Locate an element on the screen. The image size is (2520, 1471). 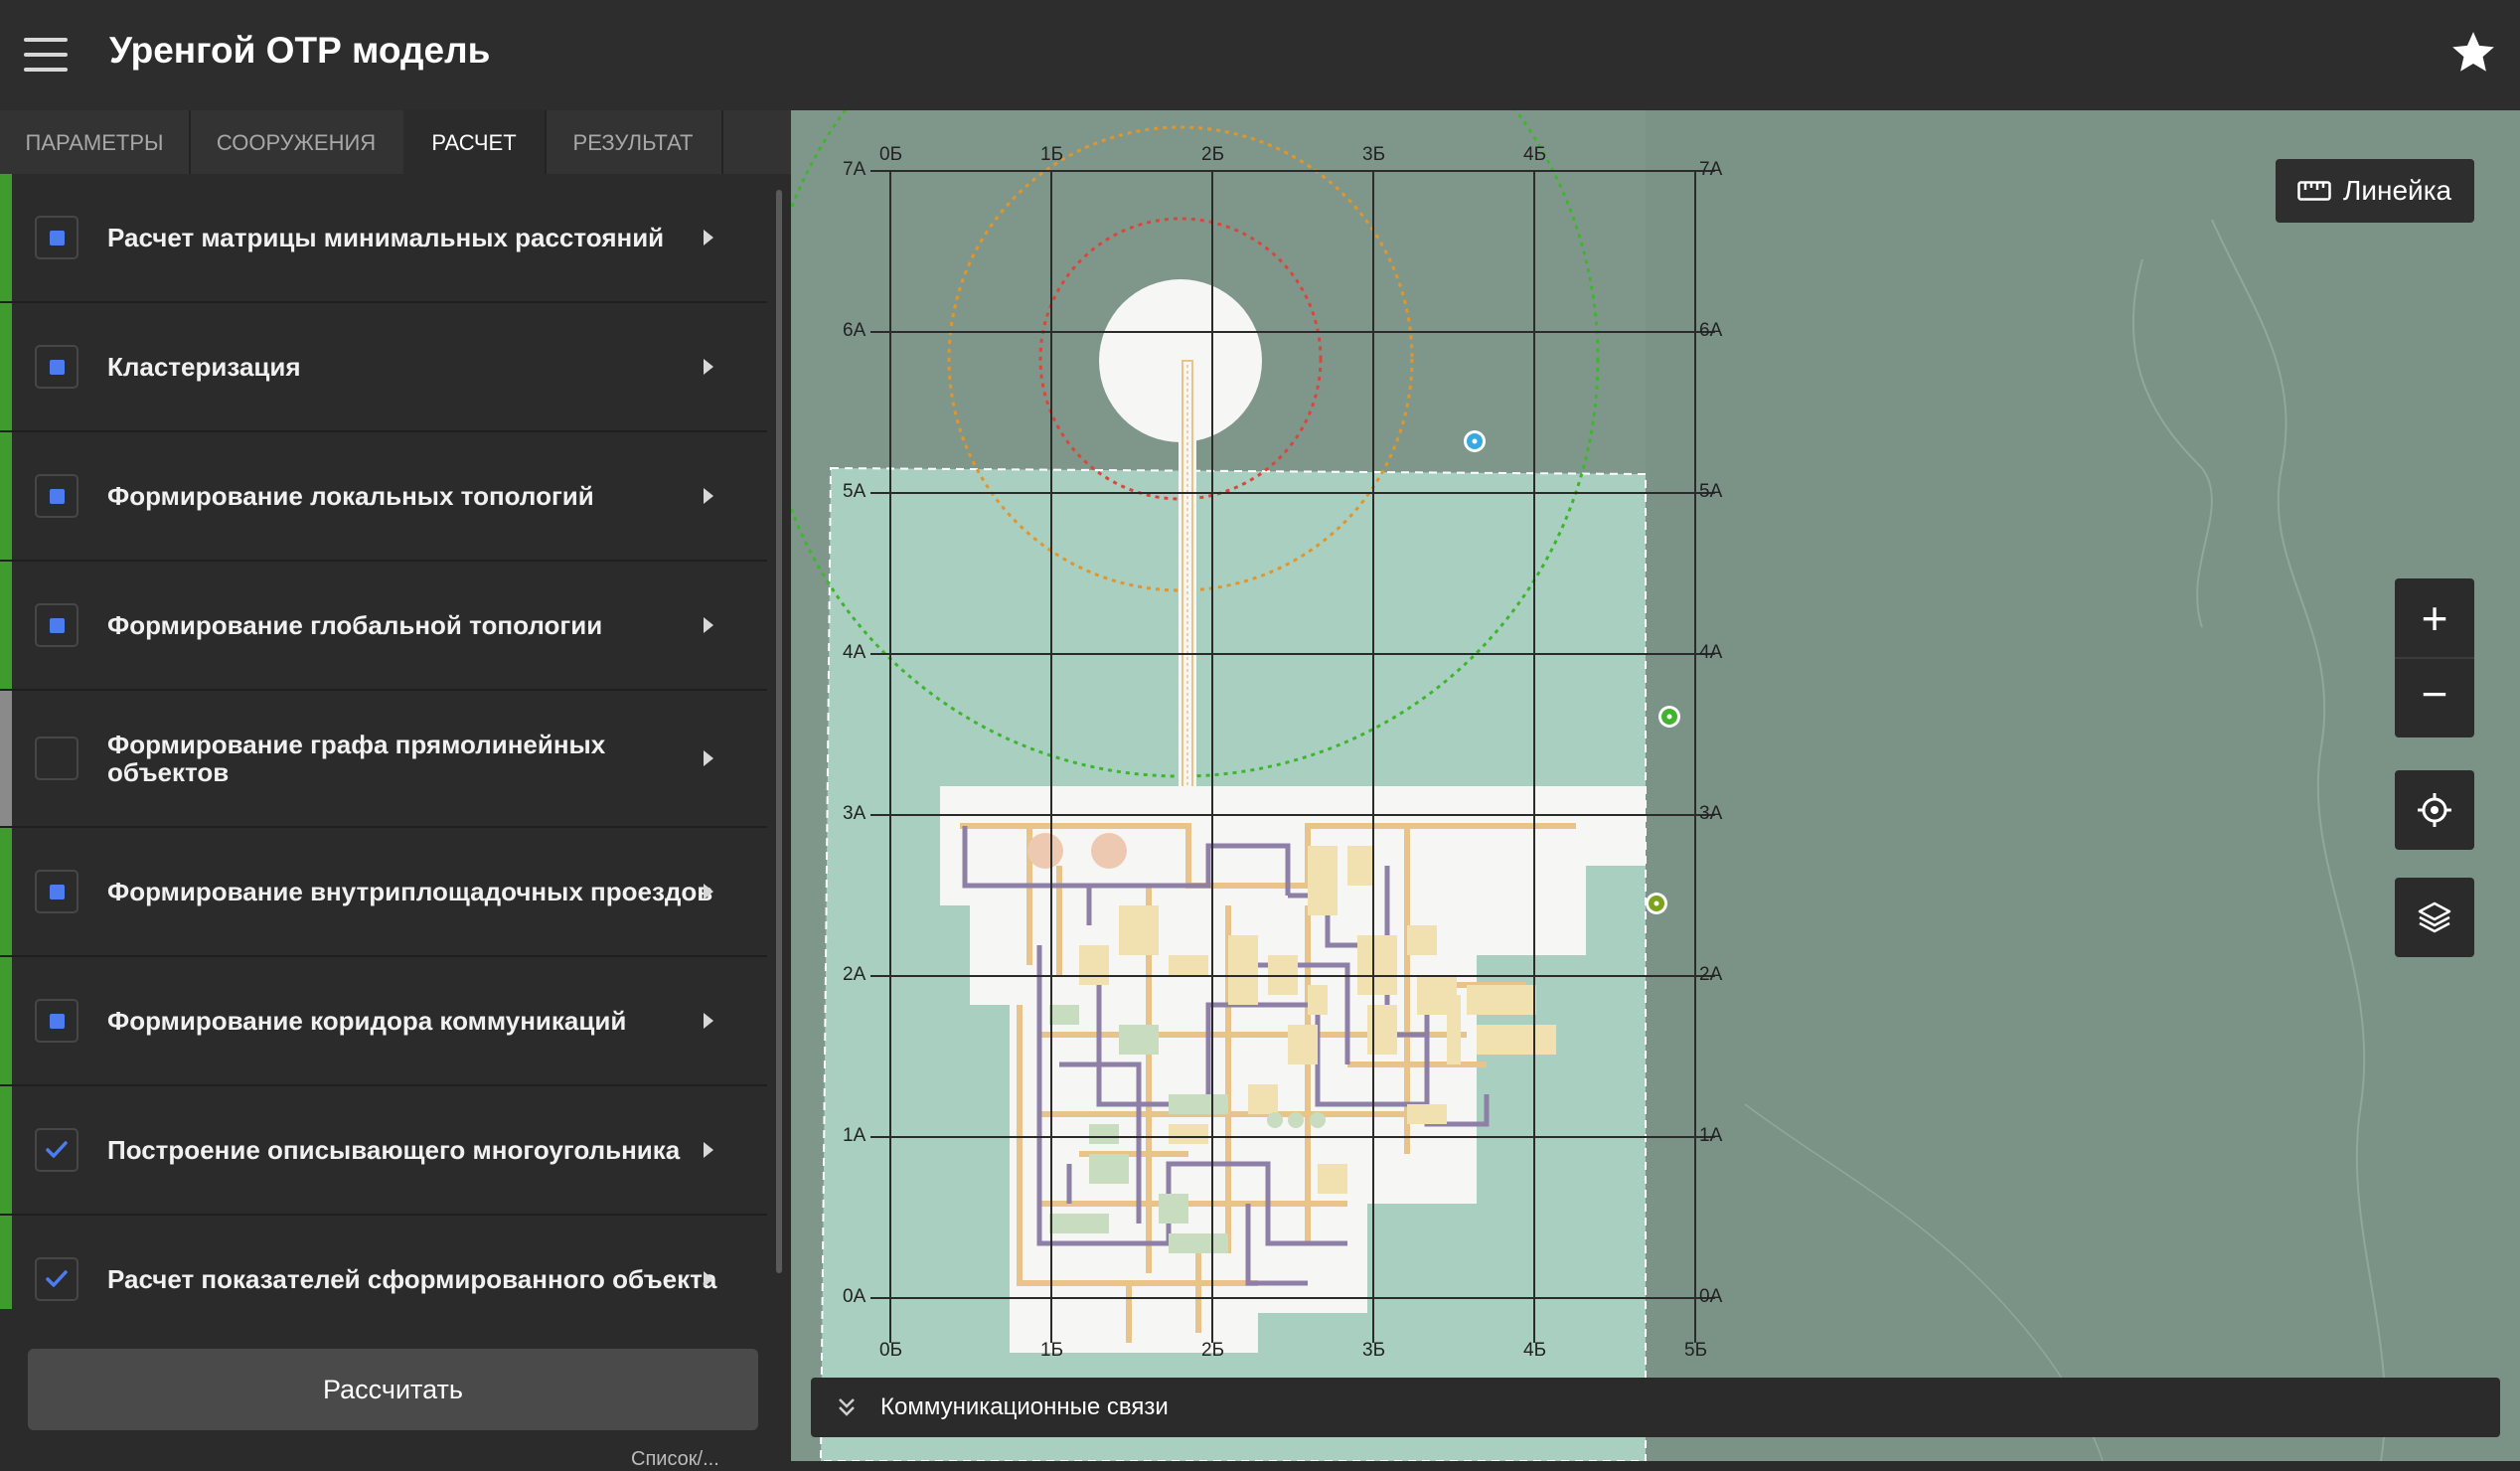
scrollbar-thumb is located at coordinates (779, 731).